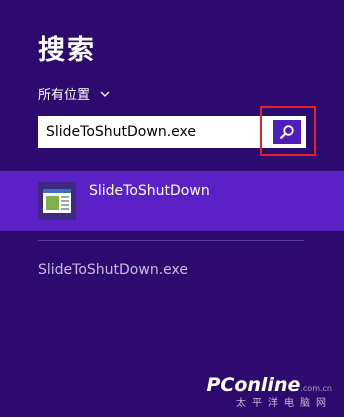  Describe the element at coordinates (171, 240) in the screenshot. I see `divider` at that location.